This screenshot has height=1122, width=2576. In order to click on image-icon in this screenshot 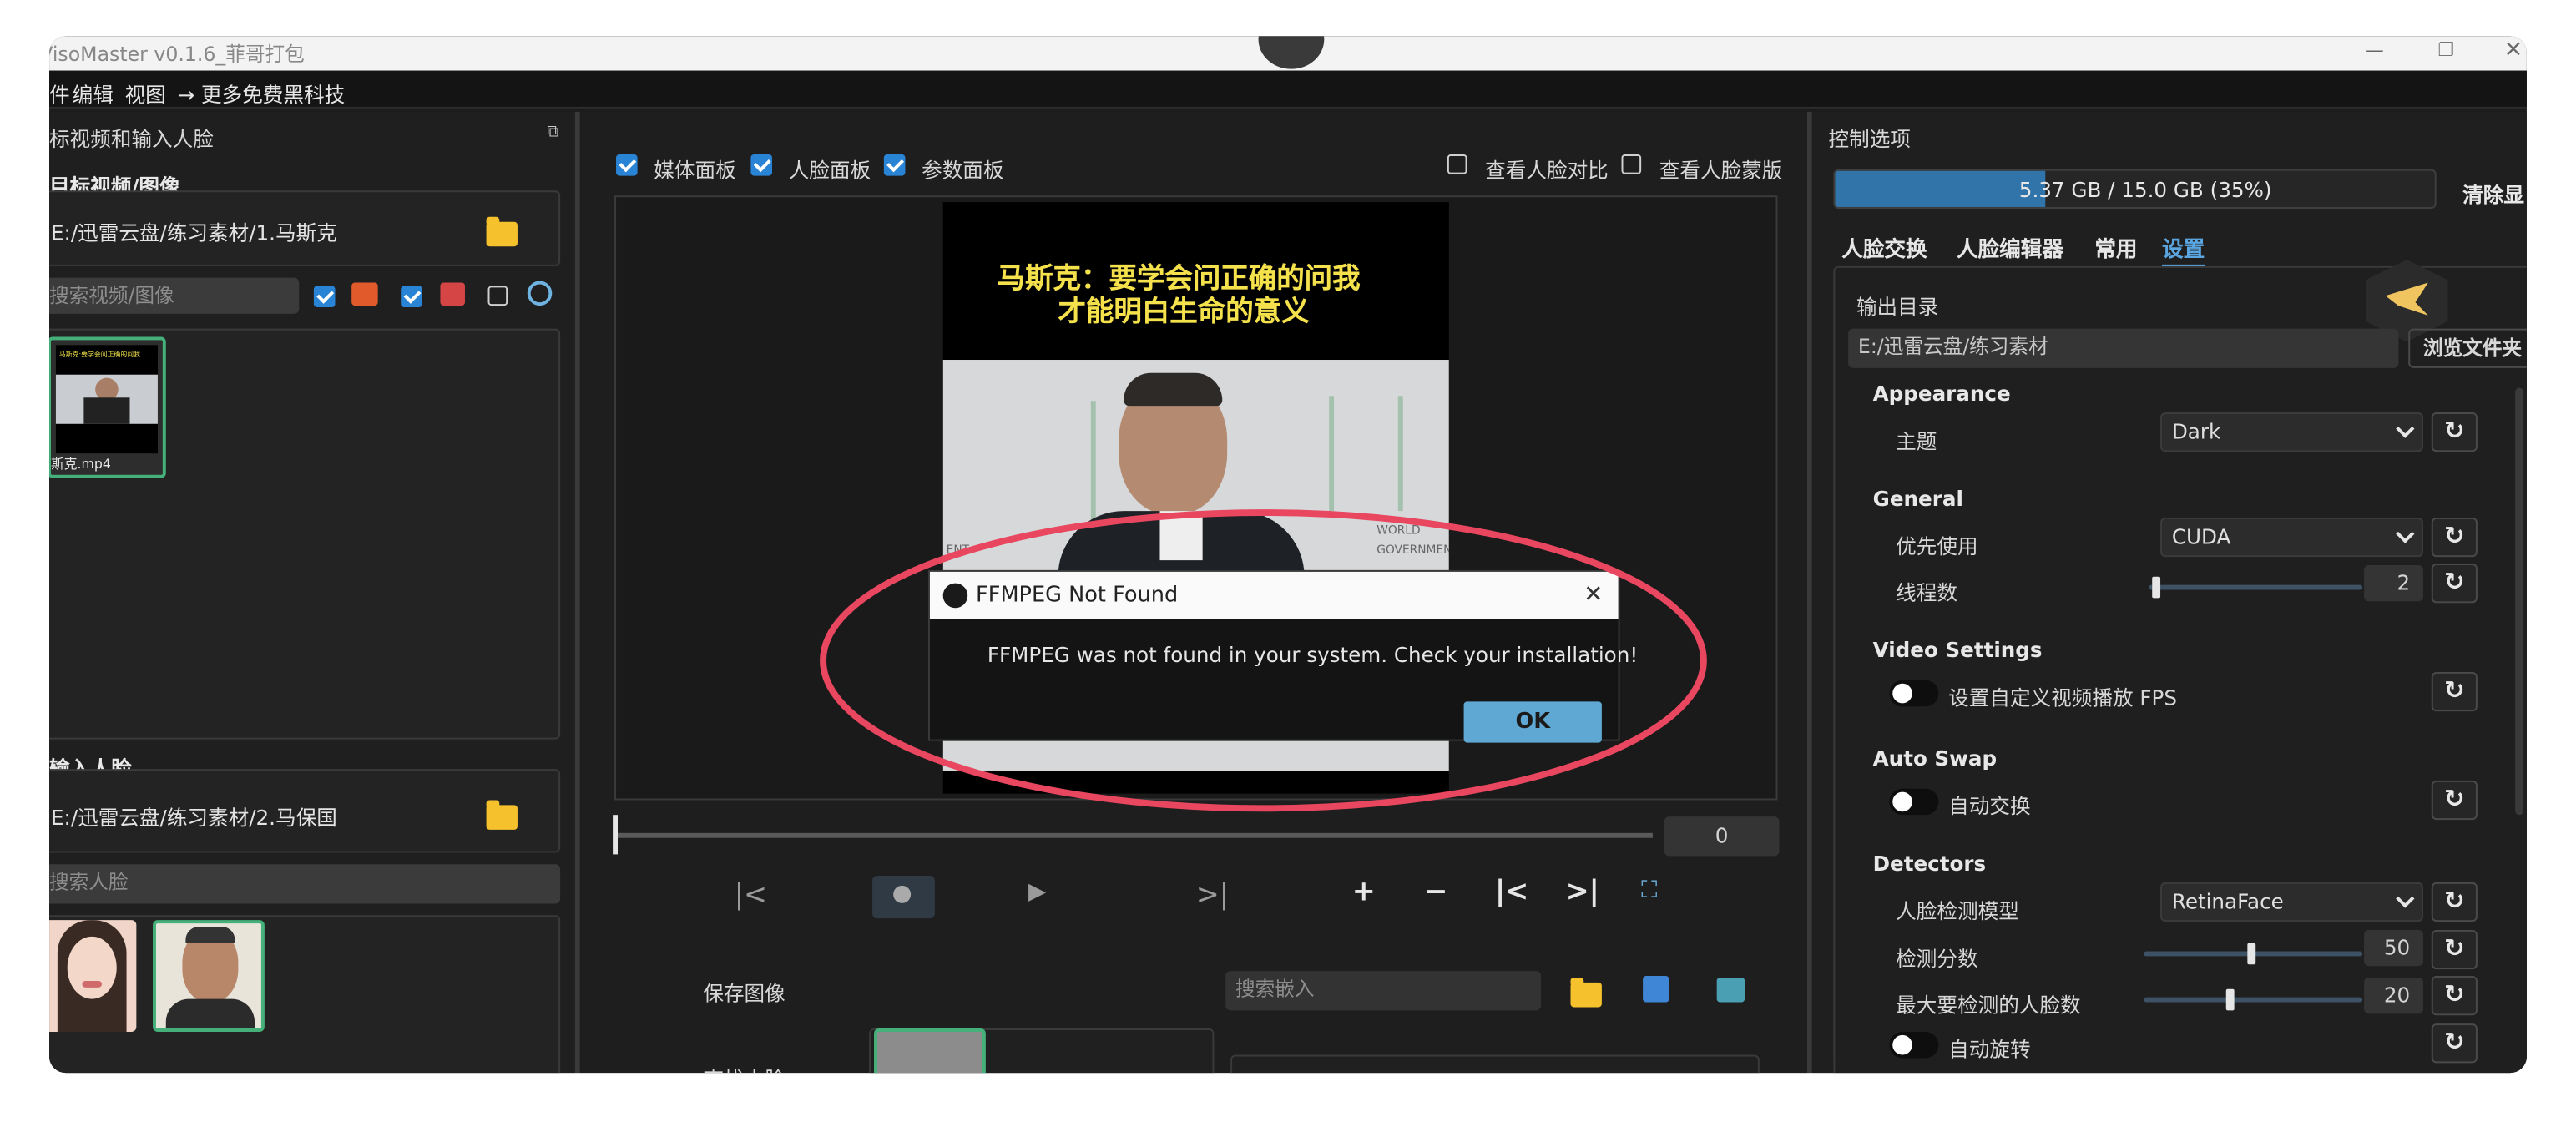, I will do `click(452, 294)`.